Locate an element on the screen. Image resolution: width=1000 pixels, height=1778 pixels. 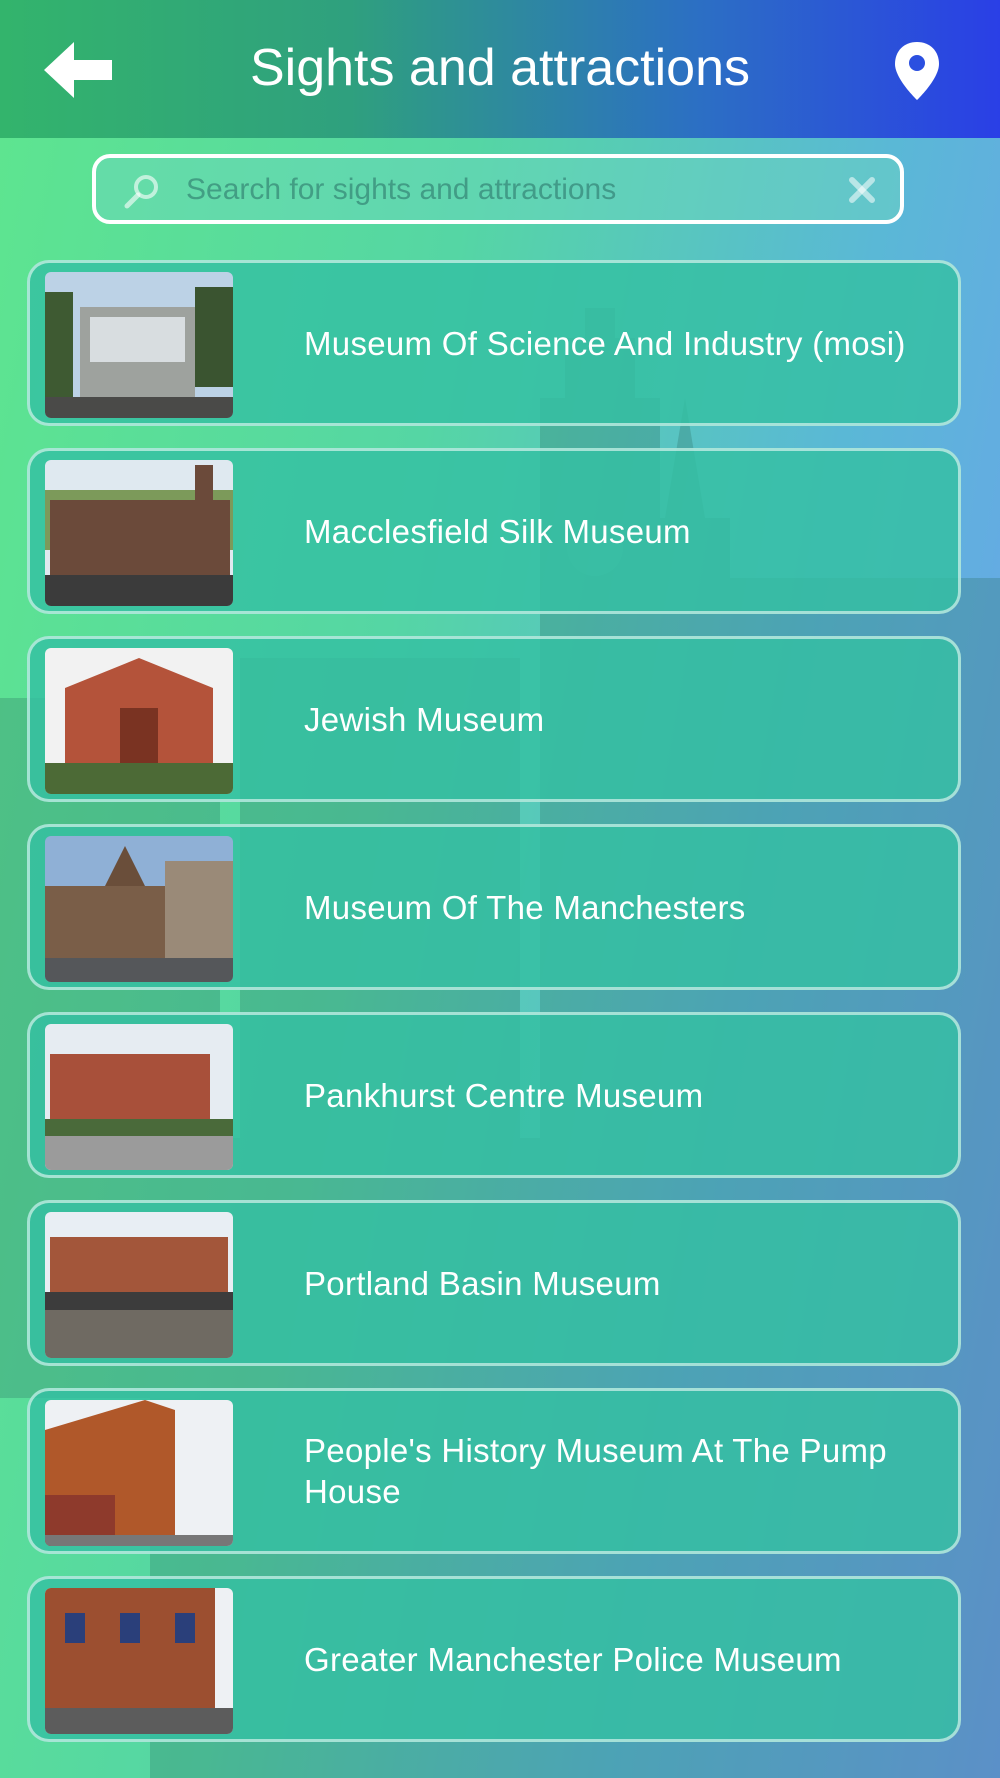
search-bar is located at coordinates (498, 189).